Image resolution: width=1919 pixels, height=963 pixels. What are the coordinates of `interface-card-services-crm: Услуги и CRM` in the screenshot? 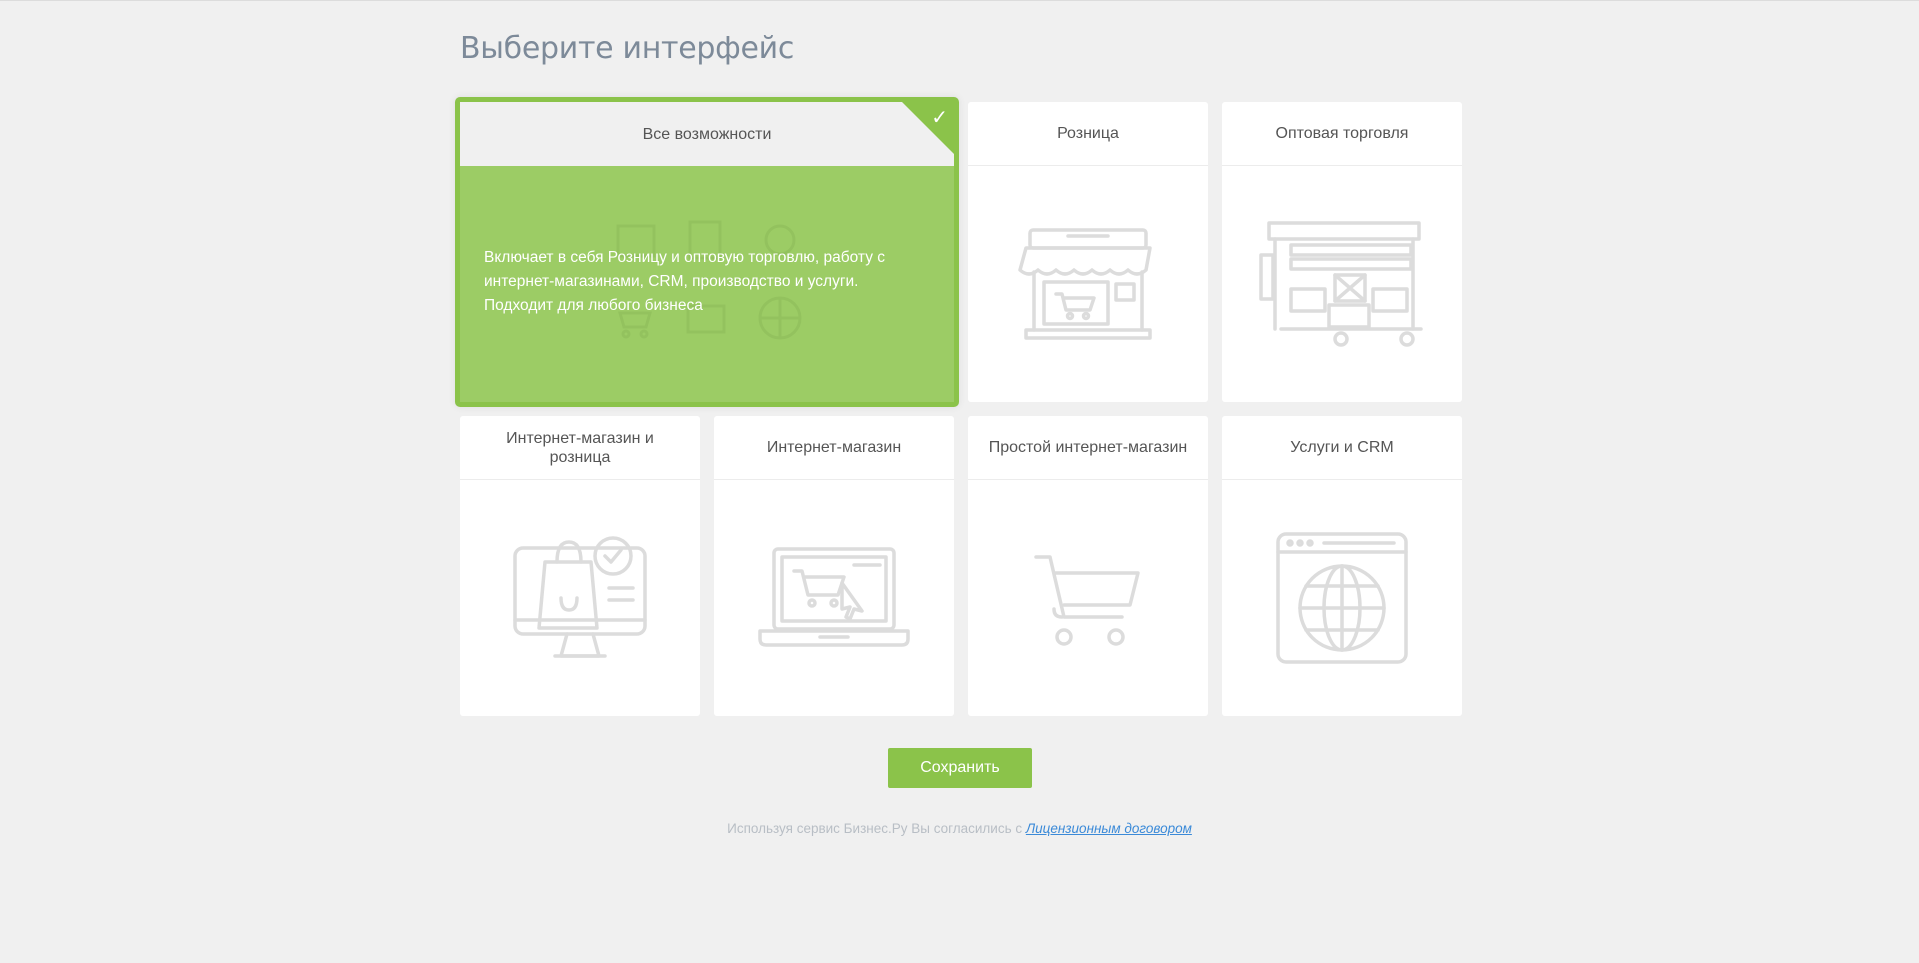 It's located at (1342, 566).